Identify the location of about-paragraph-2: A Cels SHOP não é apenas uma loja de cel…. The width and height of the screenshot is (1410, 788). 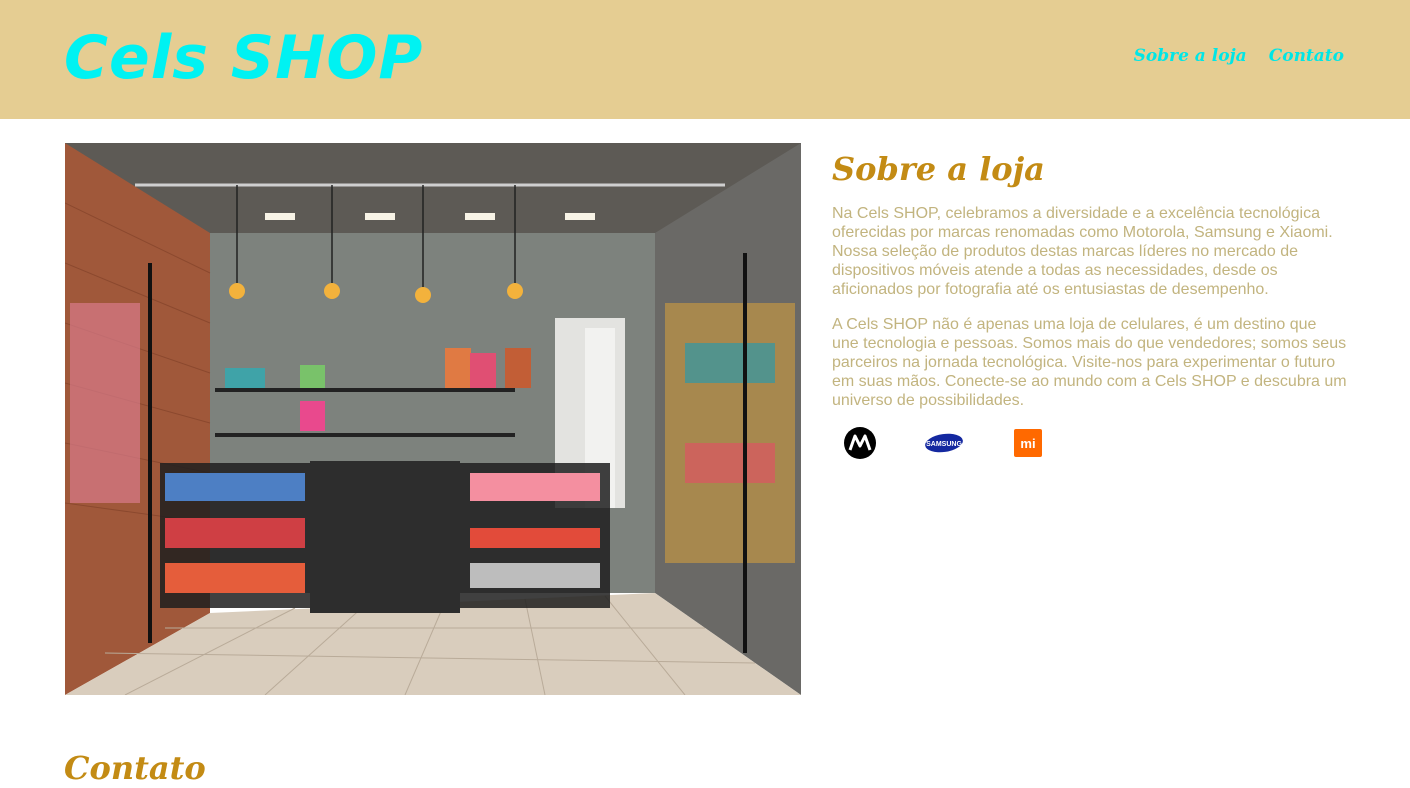
(1089, 362).